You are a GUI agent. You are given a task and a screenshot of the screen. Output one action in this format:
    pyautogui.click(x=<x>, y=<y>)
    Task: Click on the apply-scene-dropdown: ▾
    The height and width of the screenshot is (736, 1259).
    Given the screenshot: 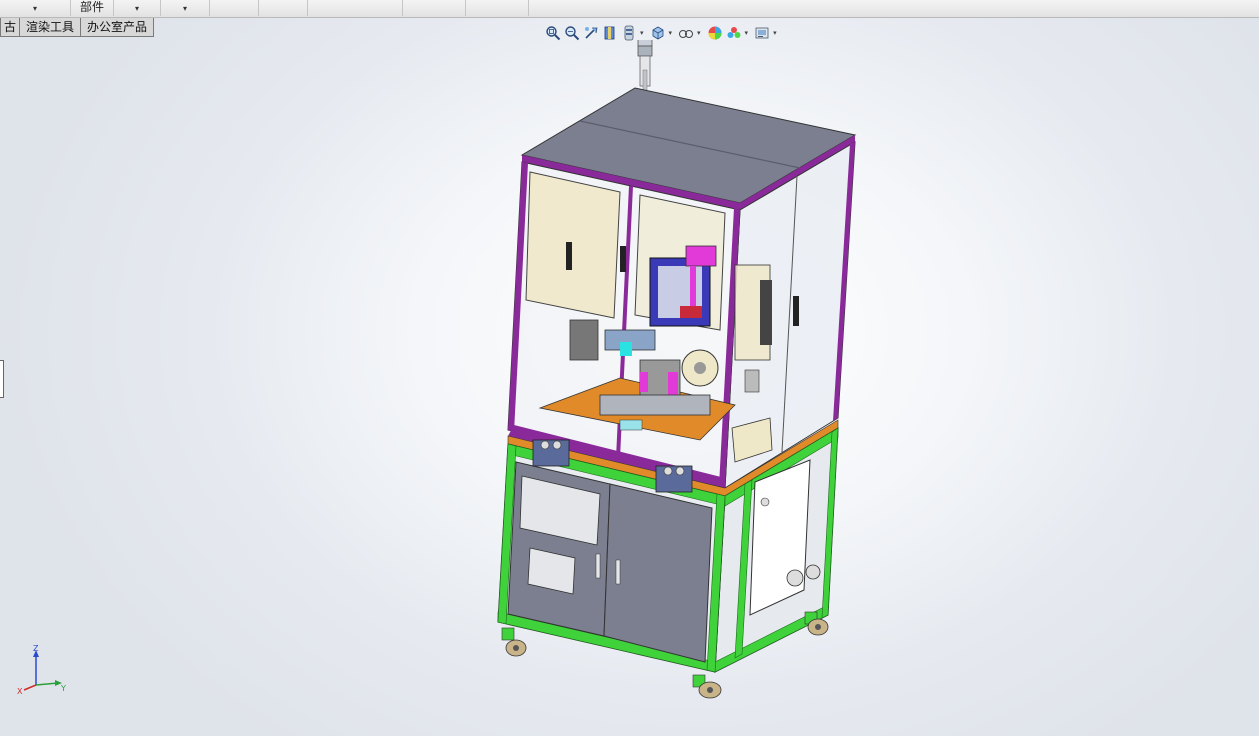 What is the action you would take?
    pyautogui.click(x=747, y=33)
    